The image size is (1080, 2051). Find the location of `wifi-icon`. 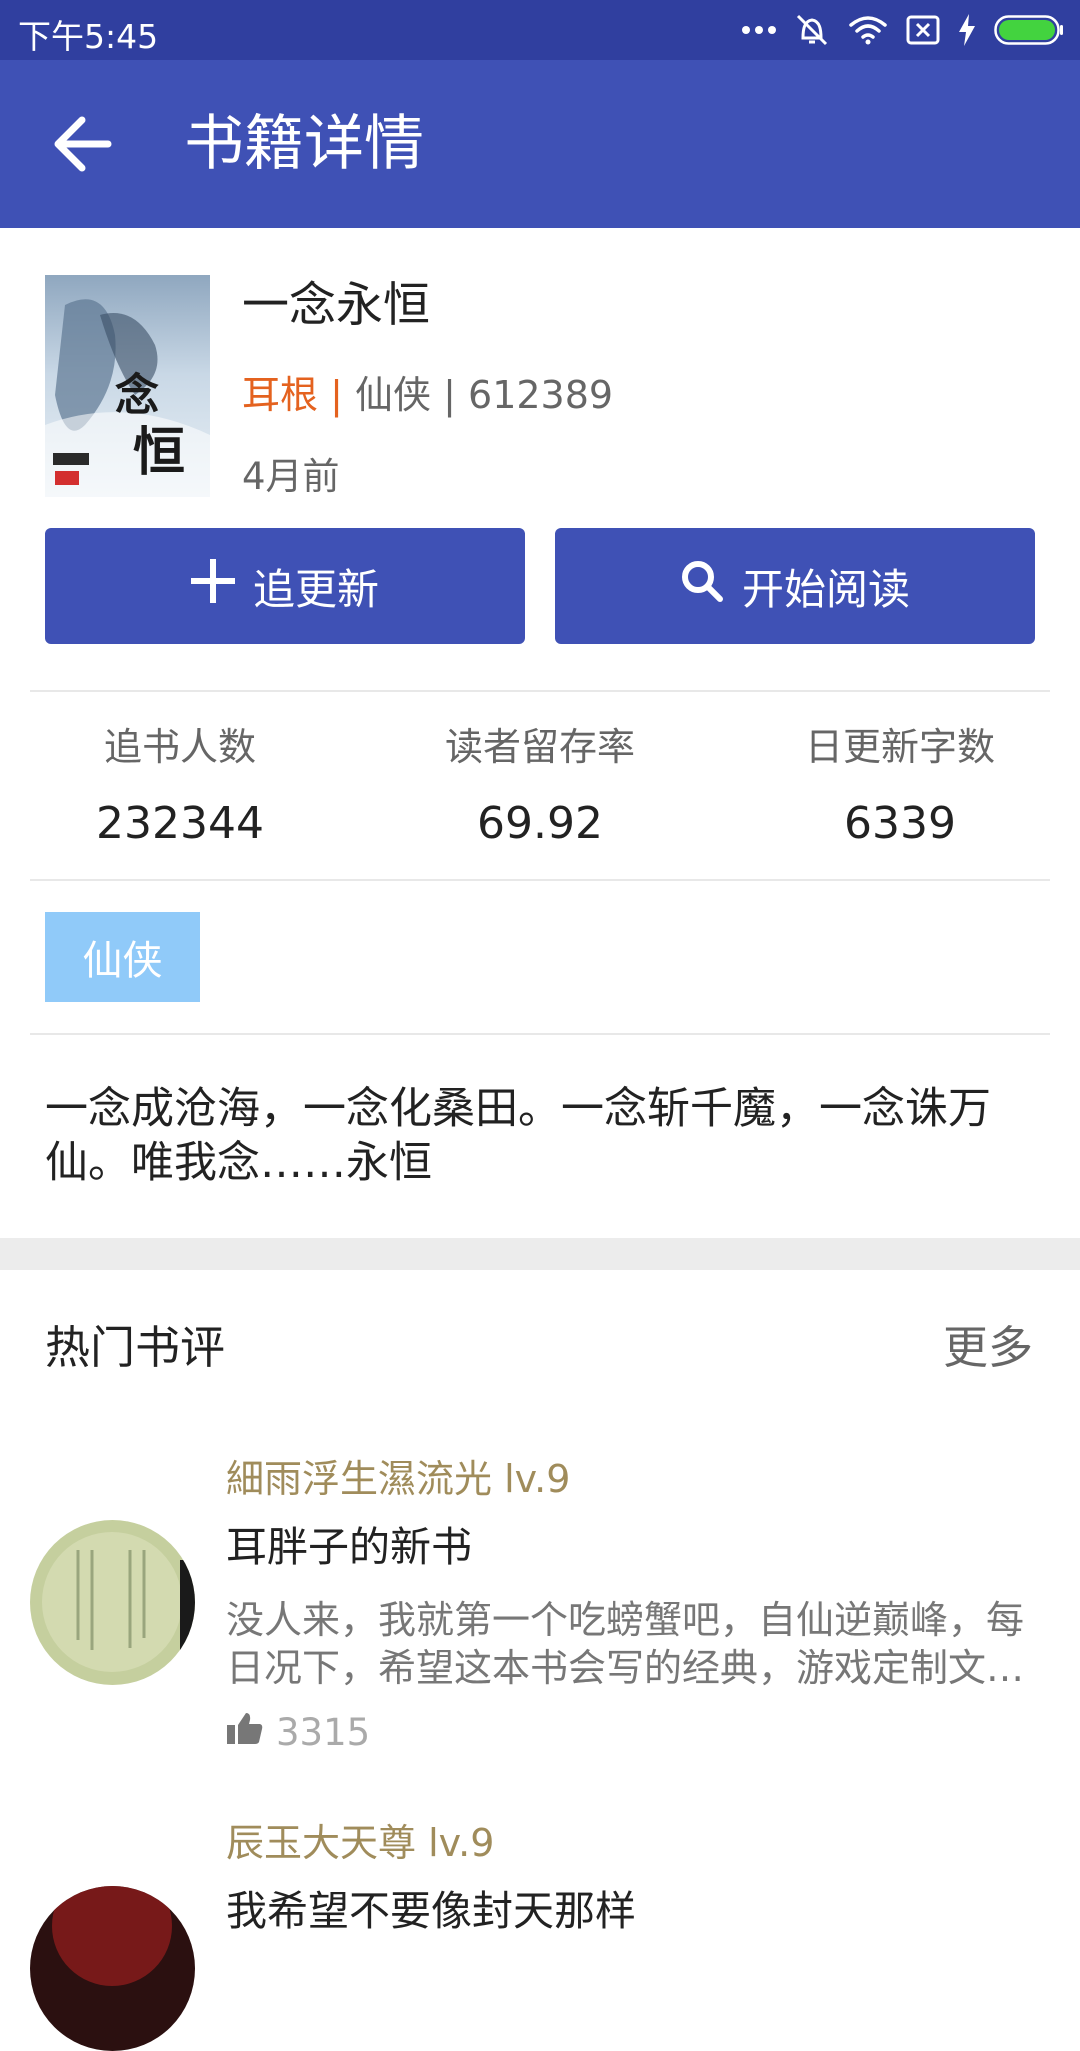

wifi-icon is located at coordinates (868, 30).